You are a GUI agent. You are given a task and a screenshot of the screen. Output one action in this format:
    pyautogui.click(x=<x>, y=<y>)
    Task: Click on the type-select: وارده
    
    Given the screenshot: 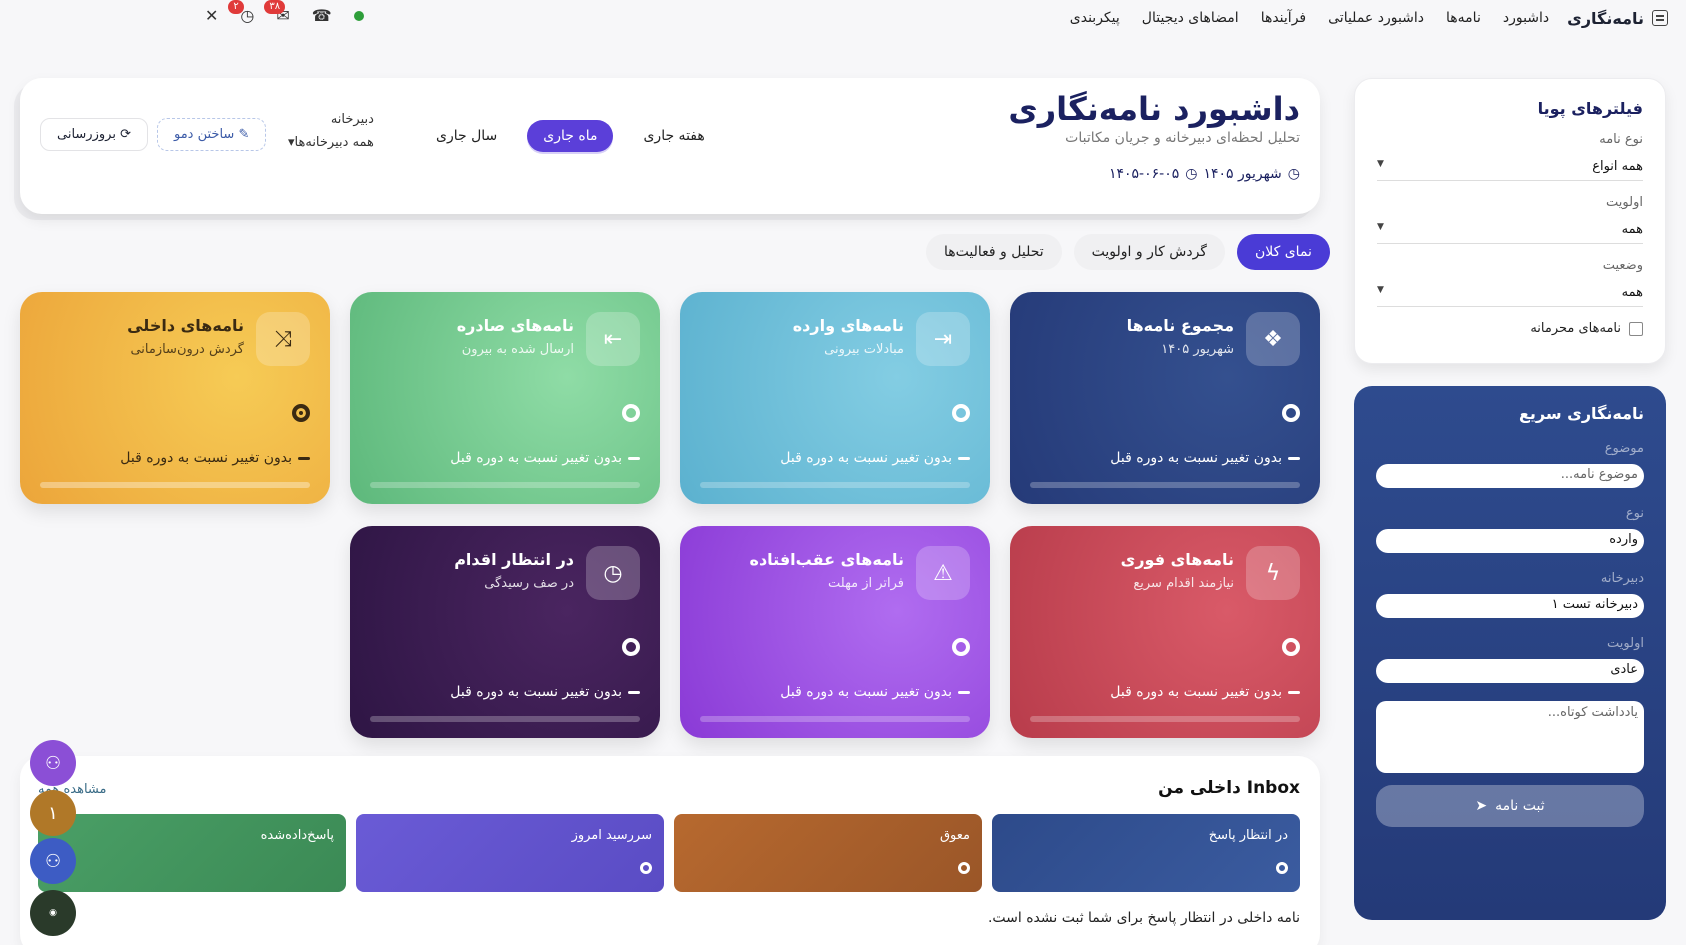 What is the action you would take?
    pyautogui.click(x=1510, y=541)
    